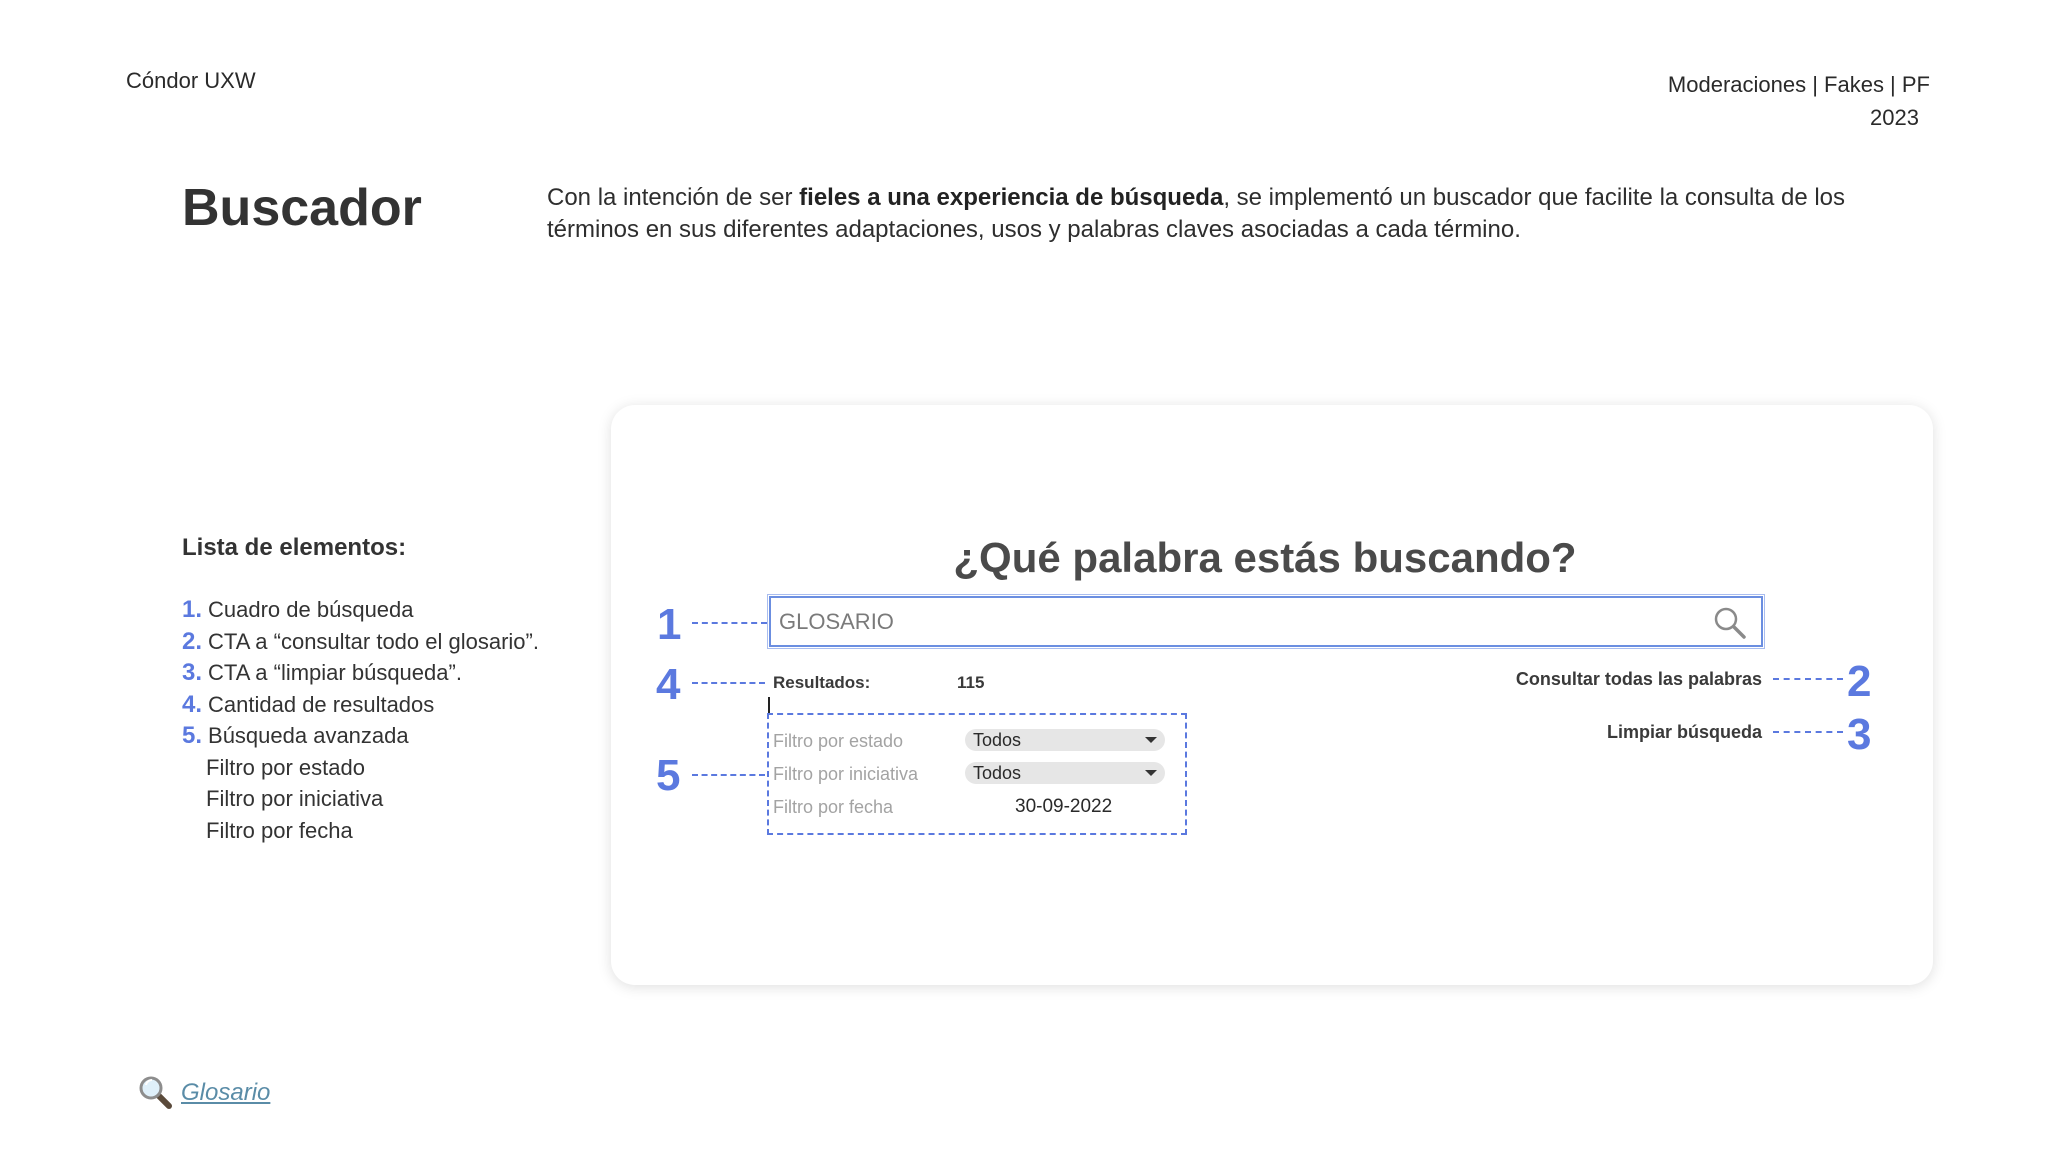 The image size is (2048, 1152). What do you see at coordinates (1065, 773) in the screenshot?
I see `filter-initiative-select: Todos` at bounding box center [1065, 773].